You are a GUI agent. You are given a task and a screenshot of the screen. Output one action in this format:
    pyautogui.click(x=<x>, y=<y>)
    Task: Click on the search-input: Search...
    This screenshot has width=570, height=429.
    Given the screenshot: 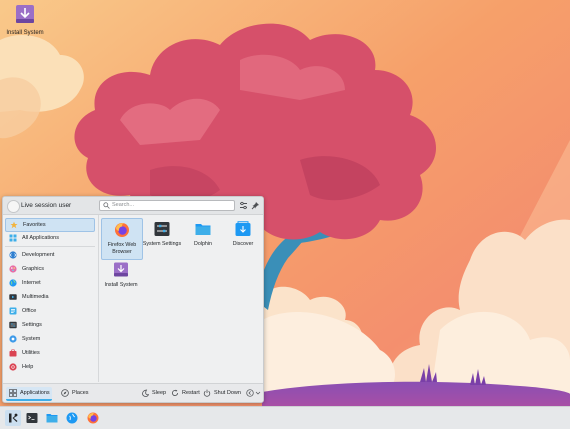 What is the action you would take?
    pyautogui.click(x=167, y=205)
    